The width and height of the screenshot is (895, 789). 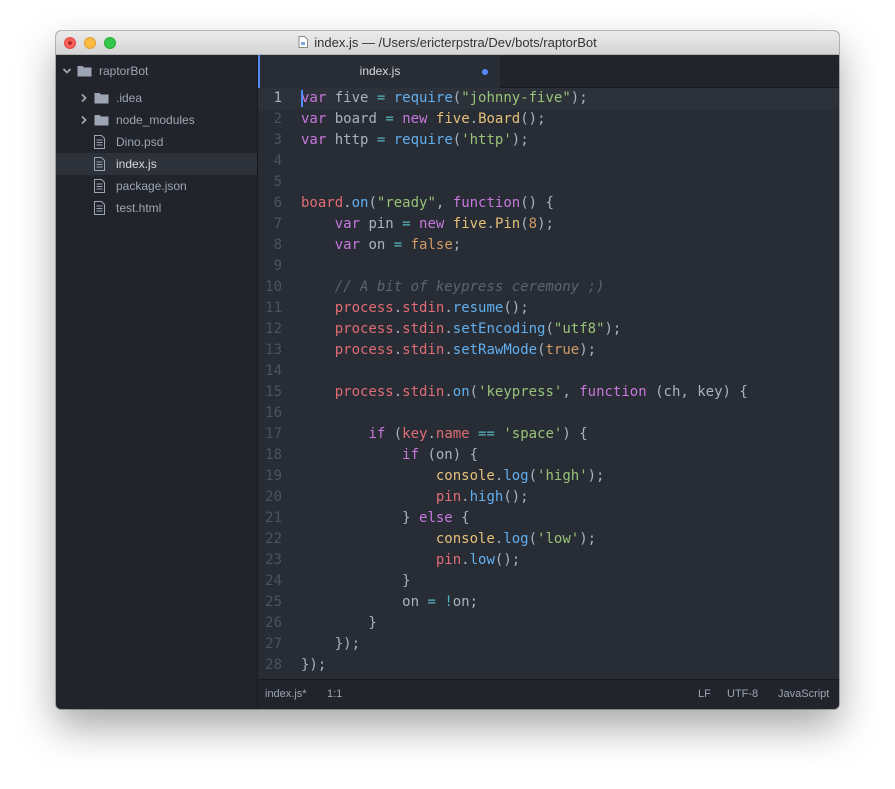 I want to click on code-line: 7 var pin = new five.Pin(8);, so click(x=548, y=224).